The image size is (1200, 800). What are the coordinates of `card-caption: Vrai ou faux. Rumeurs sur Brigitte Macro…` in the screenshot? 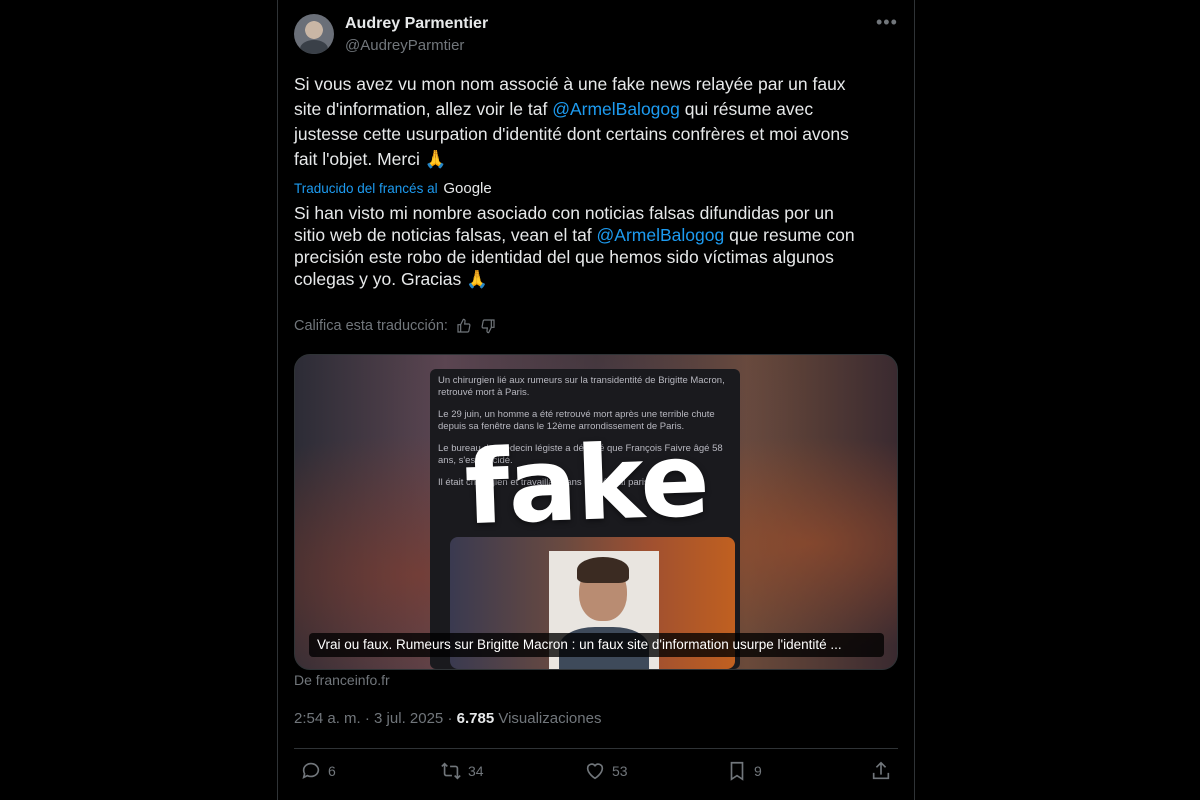 It's located at (596, 645).